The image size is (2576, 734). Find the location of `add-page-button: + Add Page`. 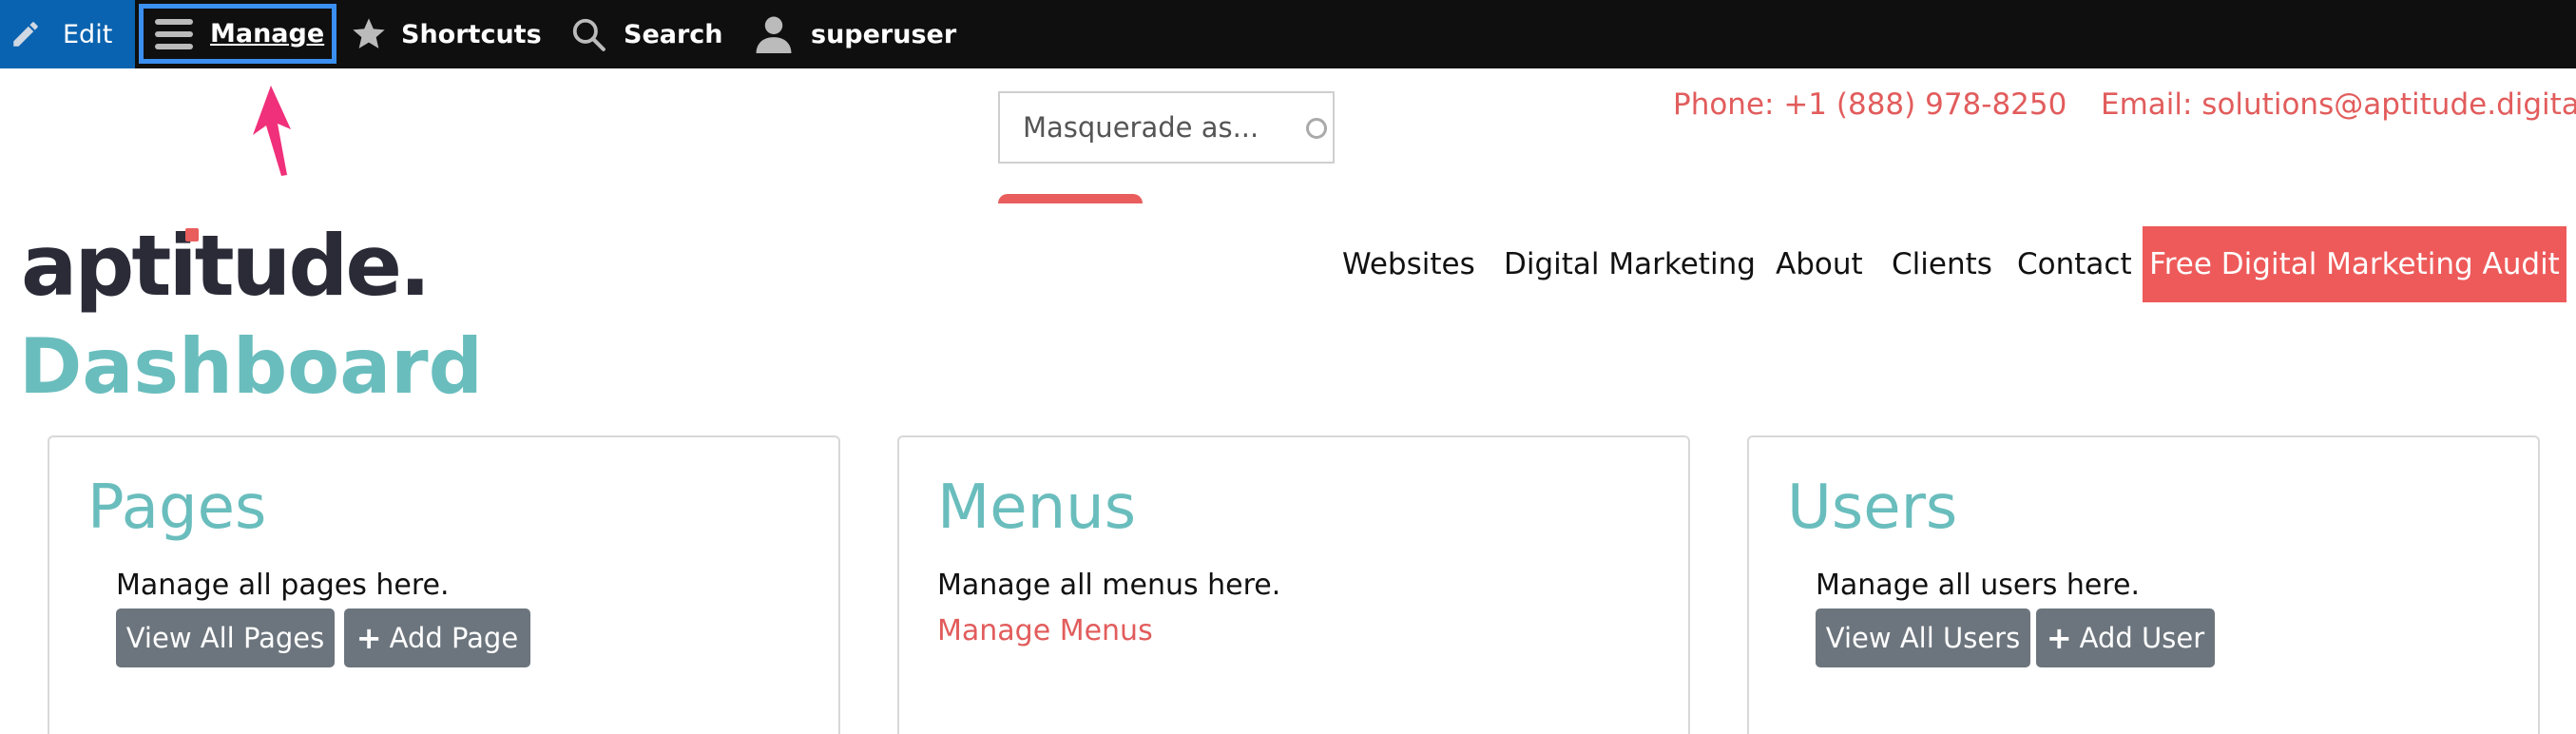

add-page-button: + Add Page is located at coordinates (437, 637).